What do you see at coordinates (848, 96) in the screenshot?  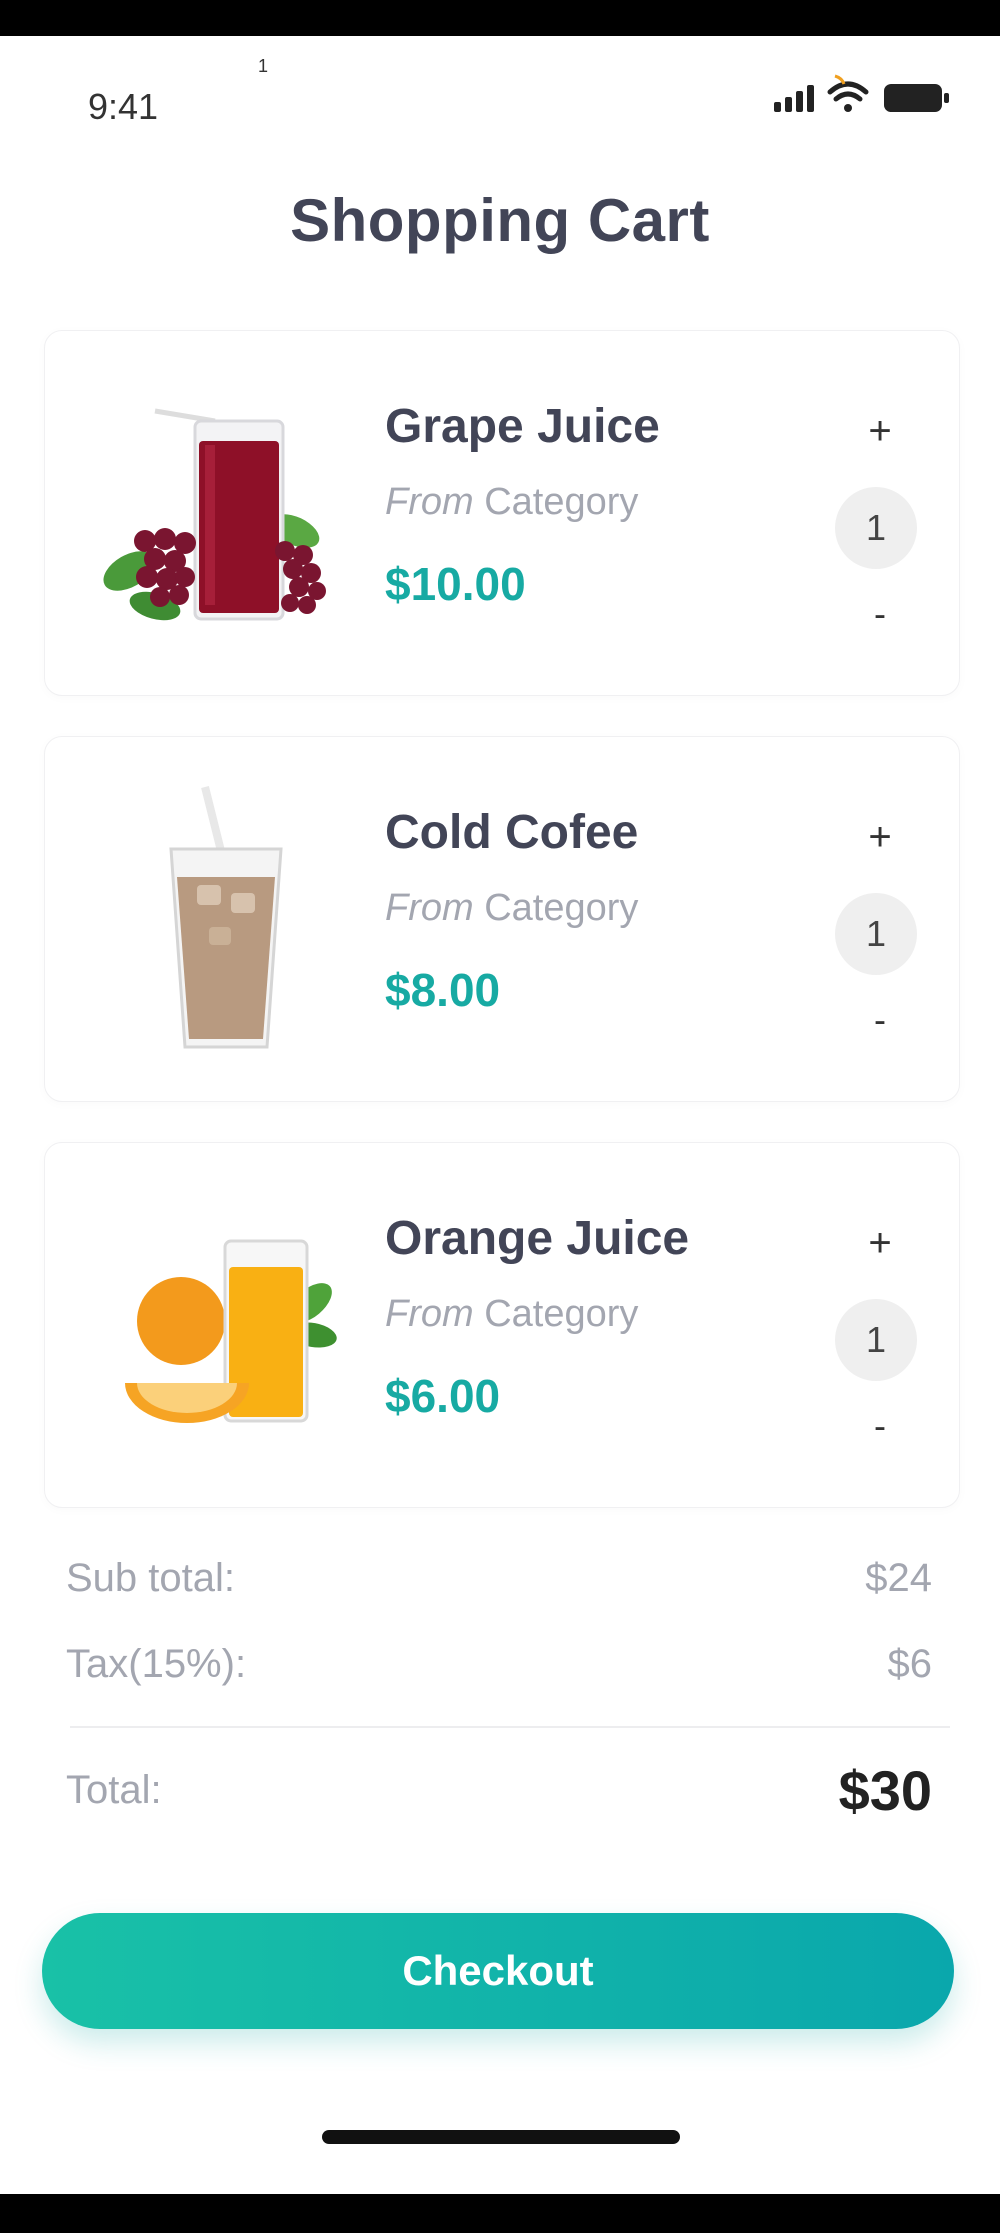 I see `wifi-icon` at bounding box center [848, 96].